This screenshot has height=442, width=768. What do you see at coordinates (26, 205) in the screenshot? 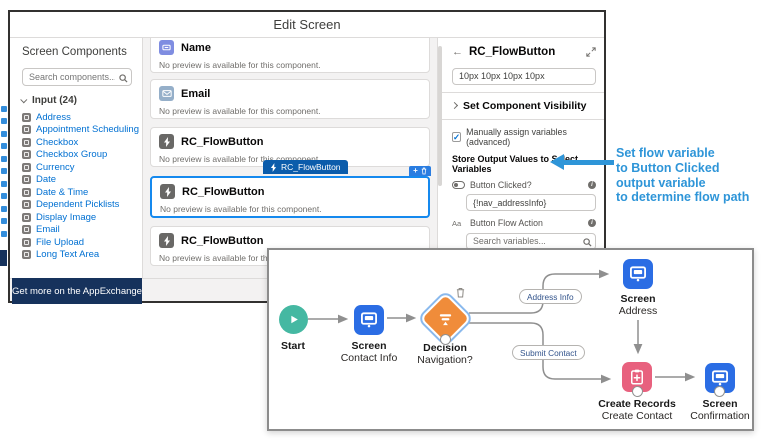
I see `dependent-picklists-icon` at bounding box center [26, 205].